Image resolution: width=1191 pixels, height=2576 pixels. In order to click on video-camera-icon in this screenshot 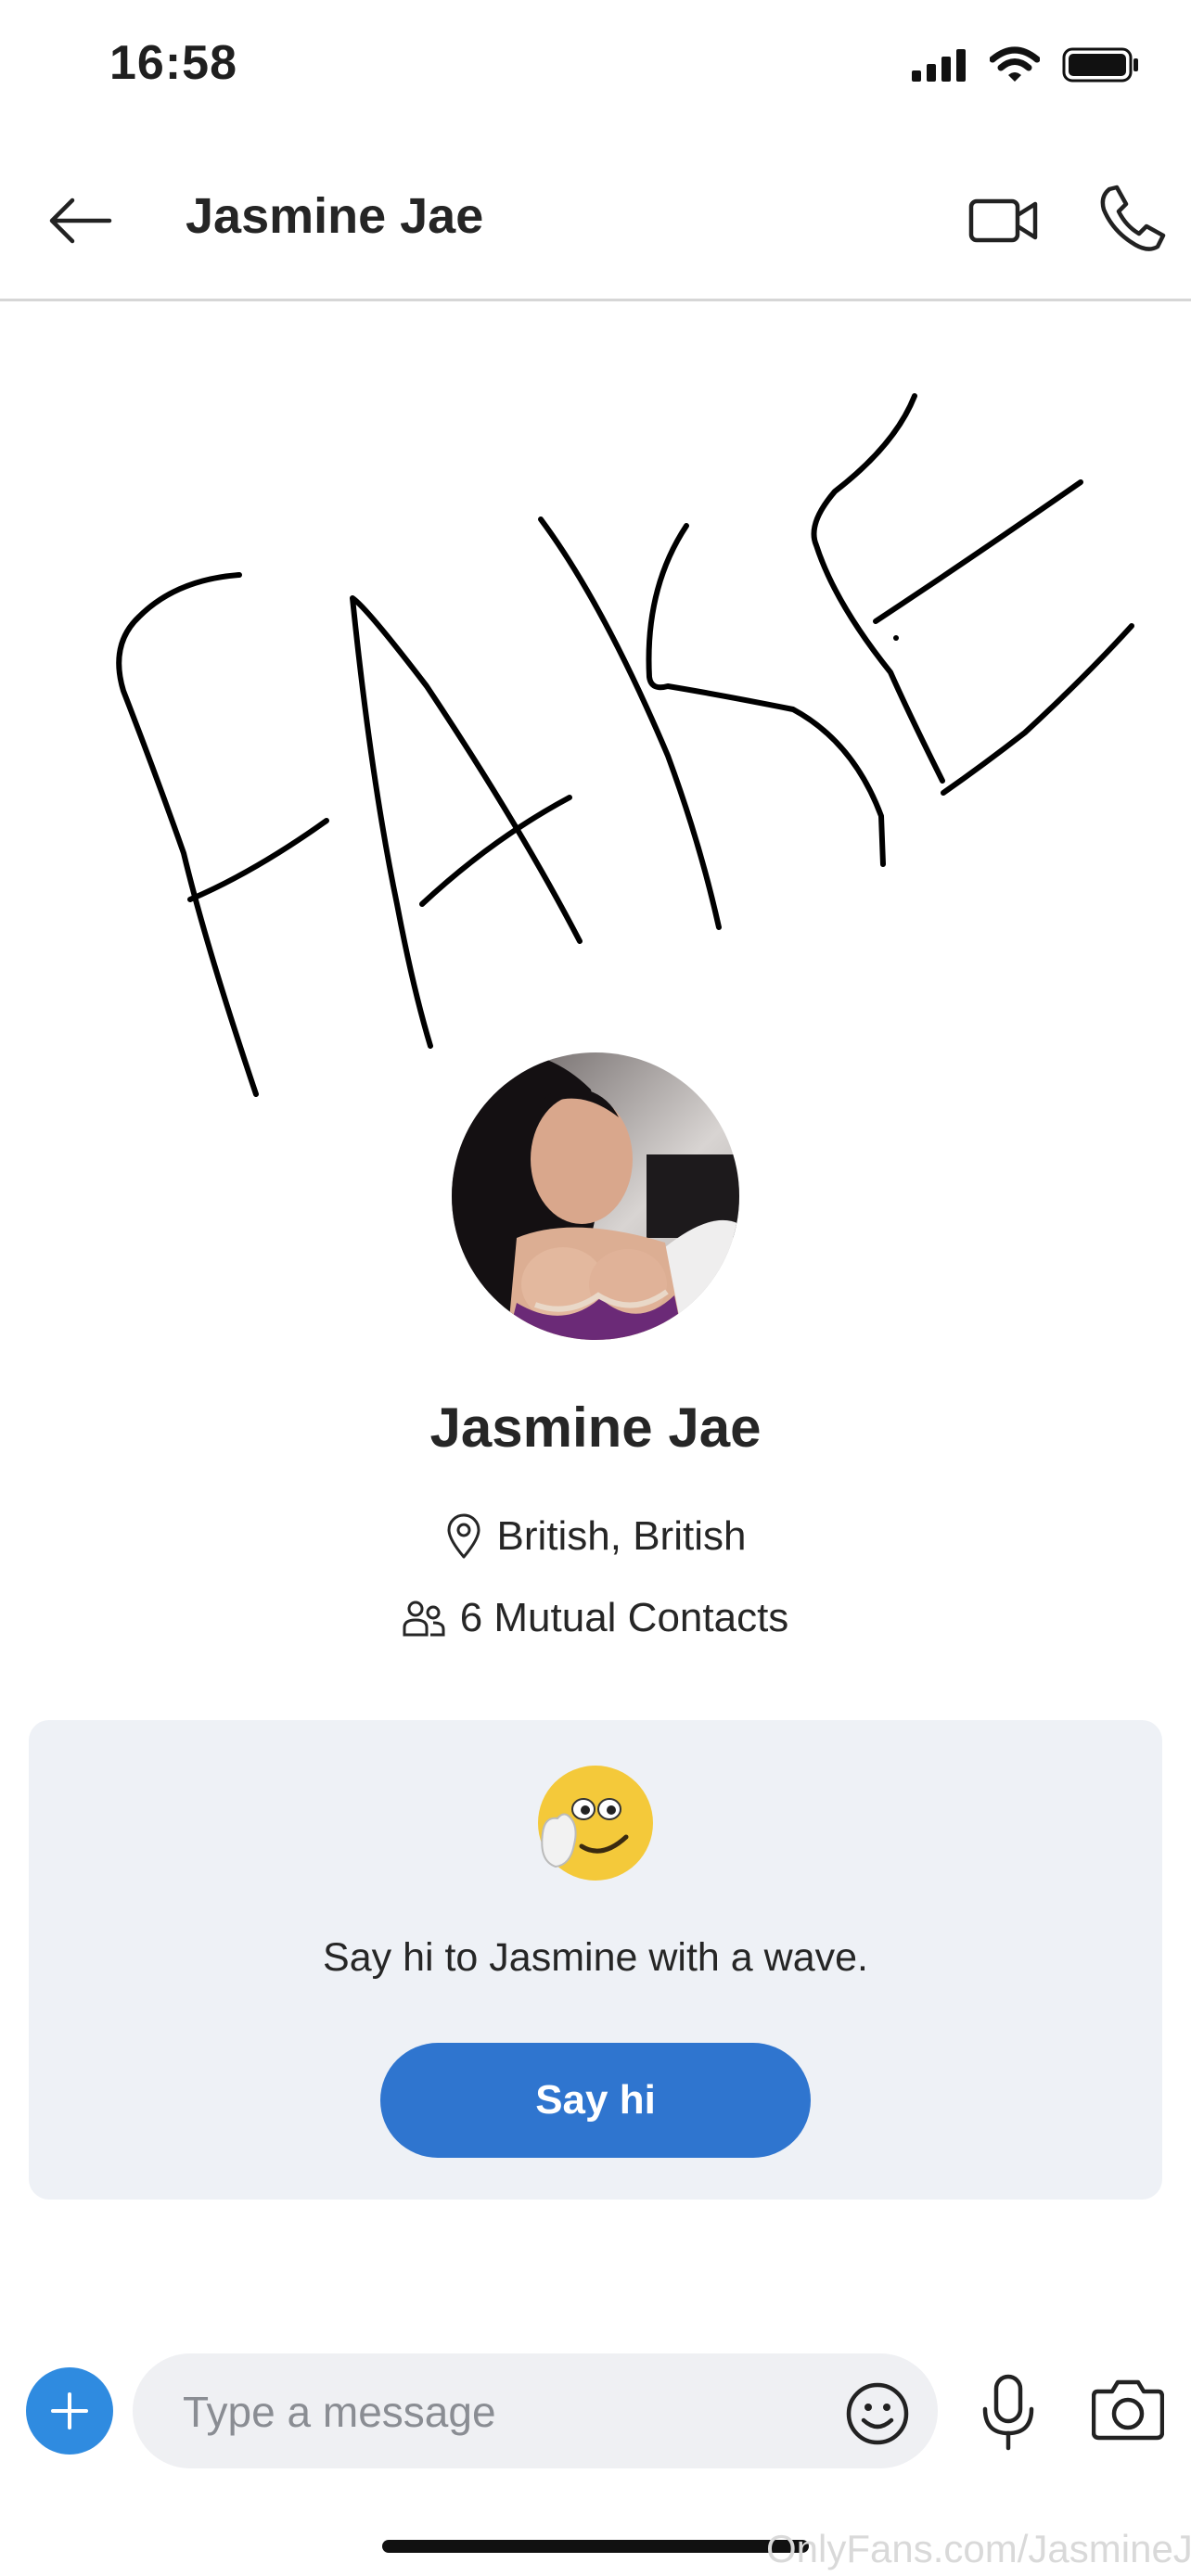, I will do `click(1003, 221)`.